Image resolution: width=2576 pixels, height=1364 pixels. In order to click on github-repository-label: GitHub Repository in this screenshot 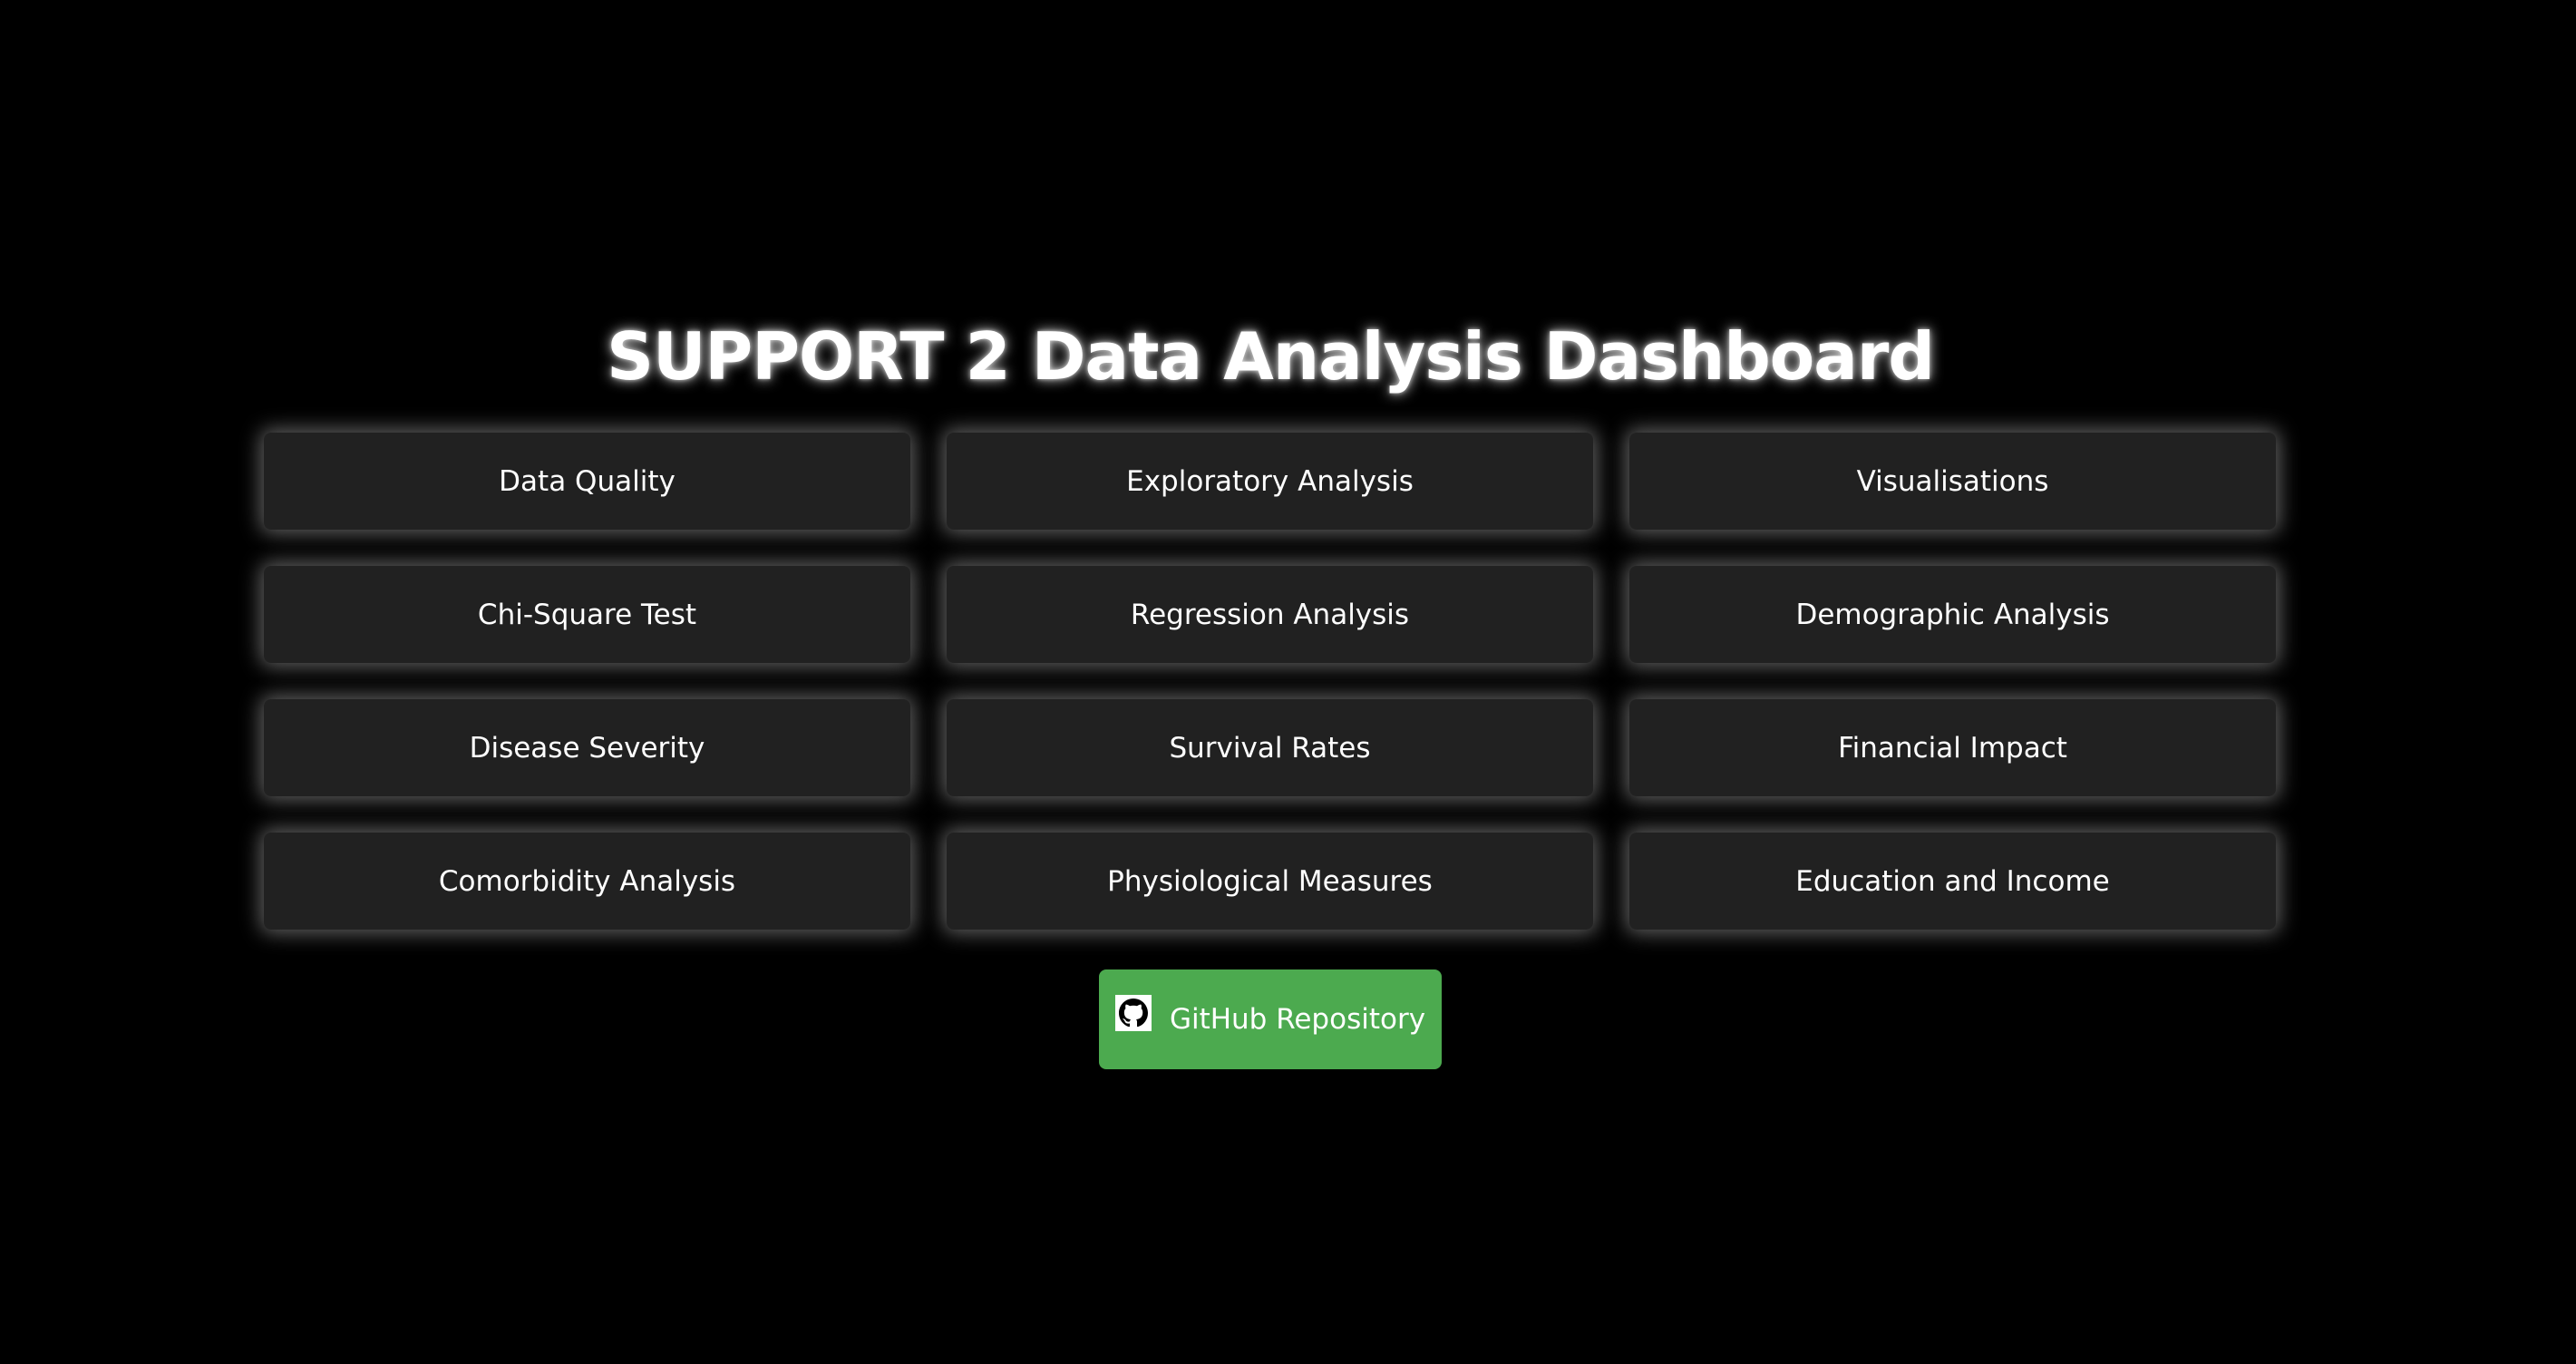, I will do `click(1297, 1019)`.